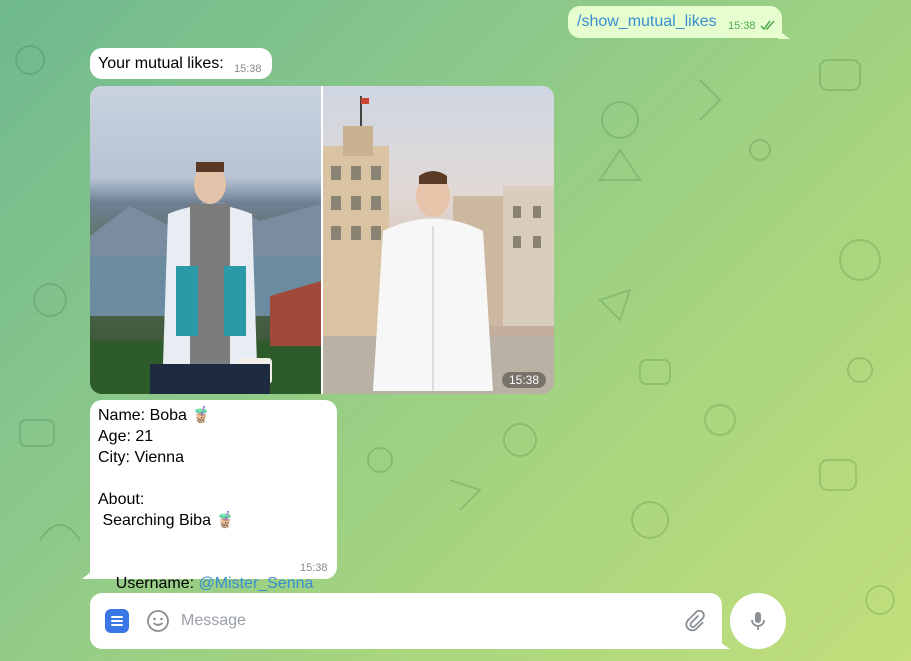 Image resolution: width=911 pixels, height=661 pixels. Describe the element at coordinates (161, 63) in the screenshot. I see `message-text: Your mutual likes:` at that location.